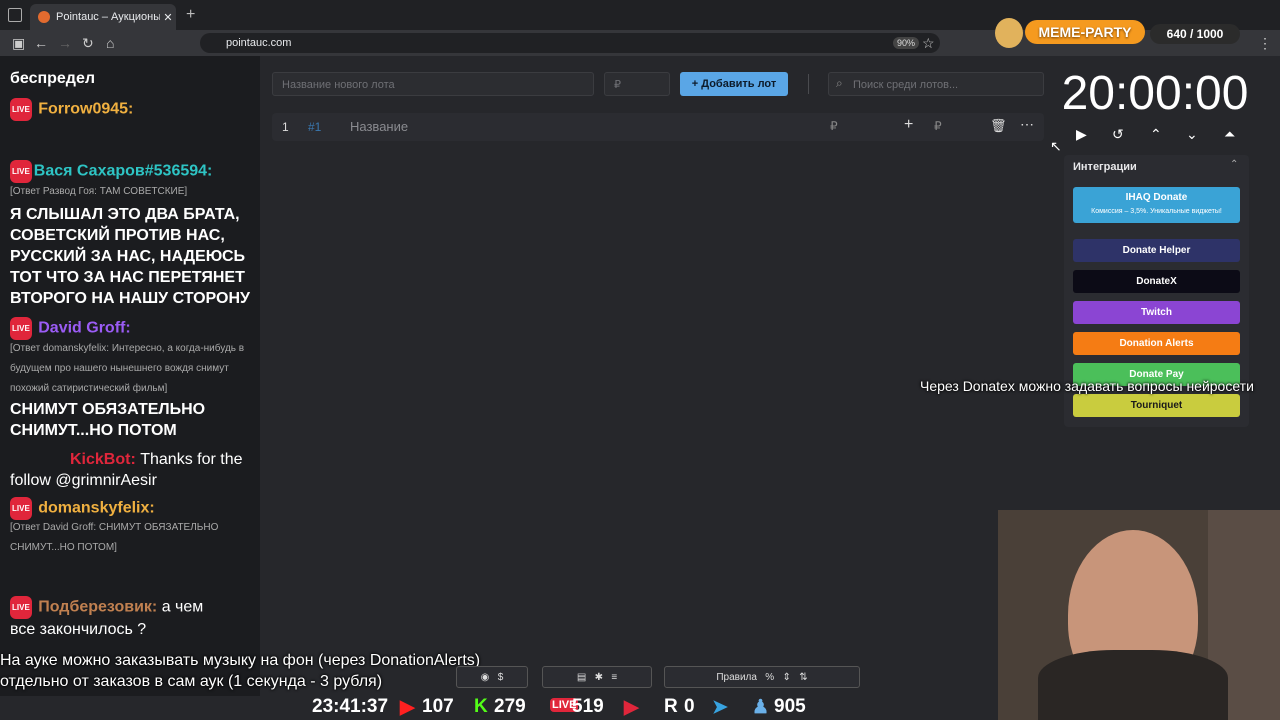  What do you see at coordinates (1056, 146) in the screenshot?
I see `mouse-cursor: ↖` at bounding box center [1056, 146].